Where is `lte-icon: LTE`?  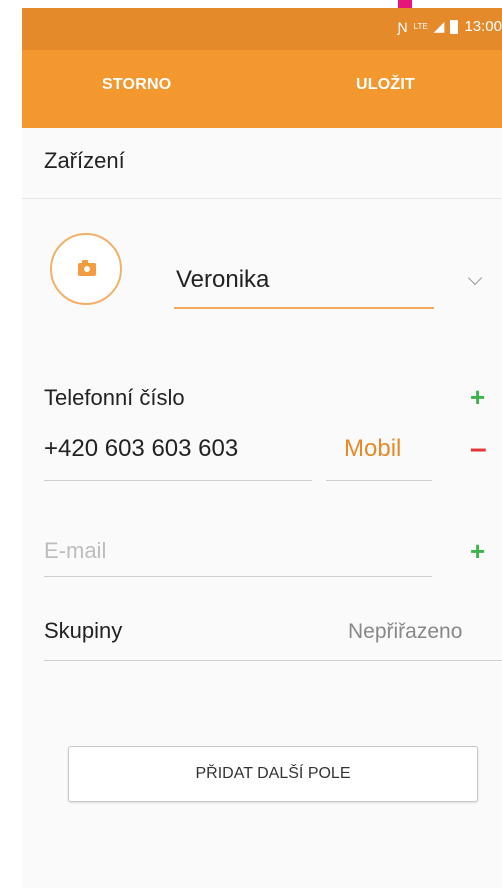
lte-icon: LTE is located at coordinates (420, 26).